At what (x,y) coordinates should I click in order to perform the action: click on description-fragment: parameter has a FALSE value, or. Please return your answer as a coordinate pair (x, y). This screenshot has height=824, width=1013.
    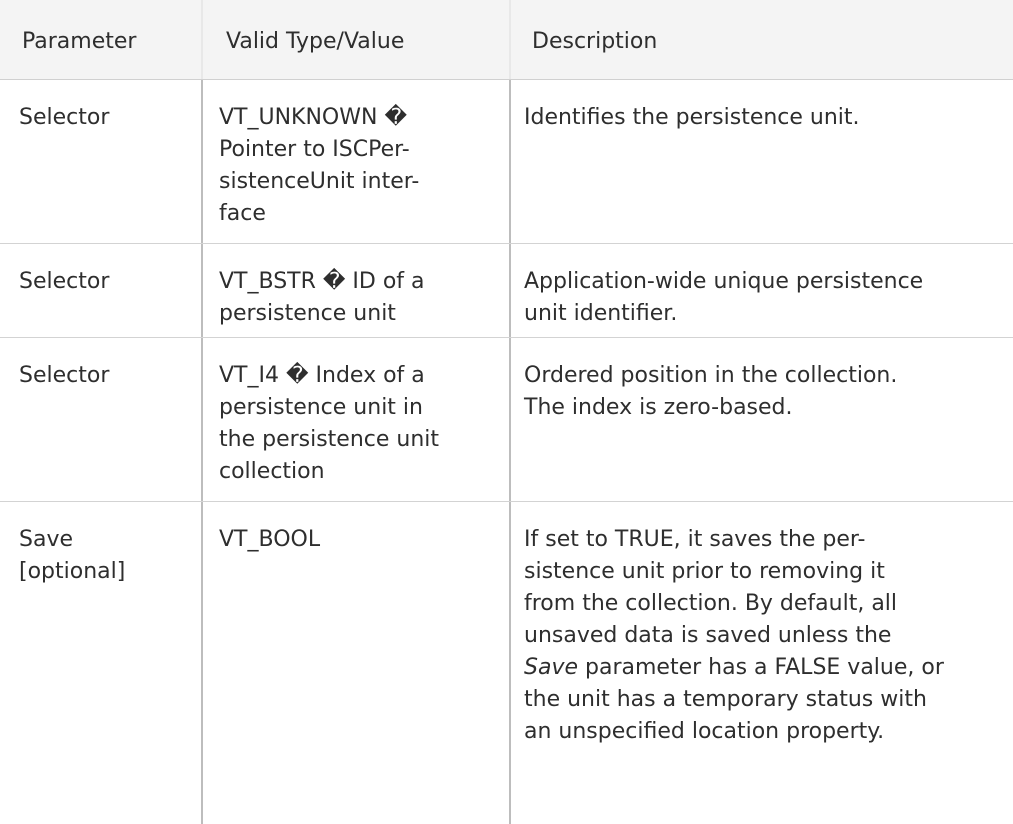
    Looking at the image, I should click on (761, 667).